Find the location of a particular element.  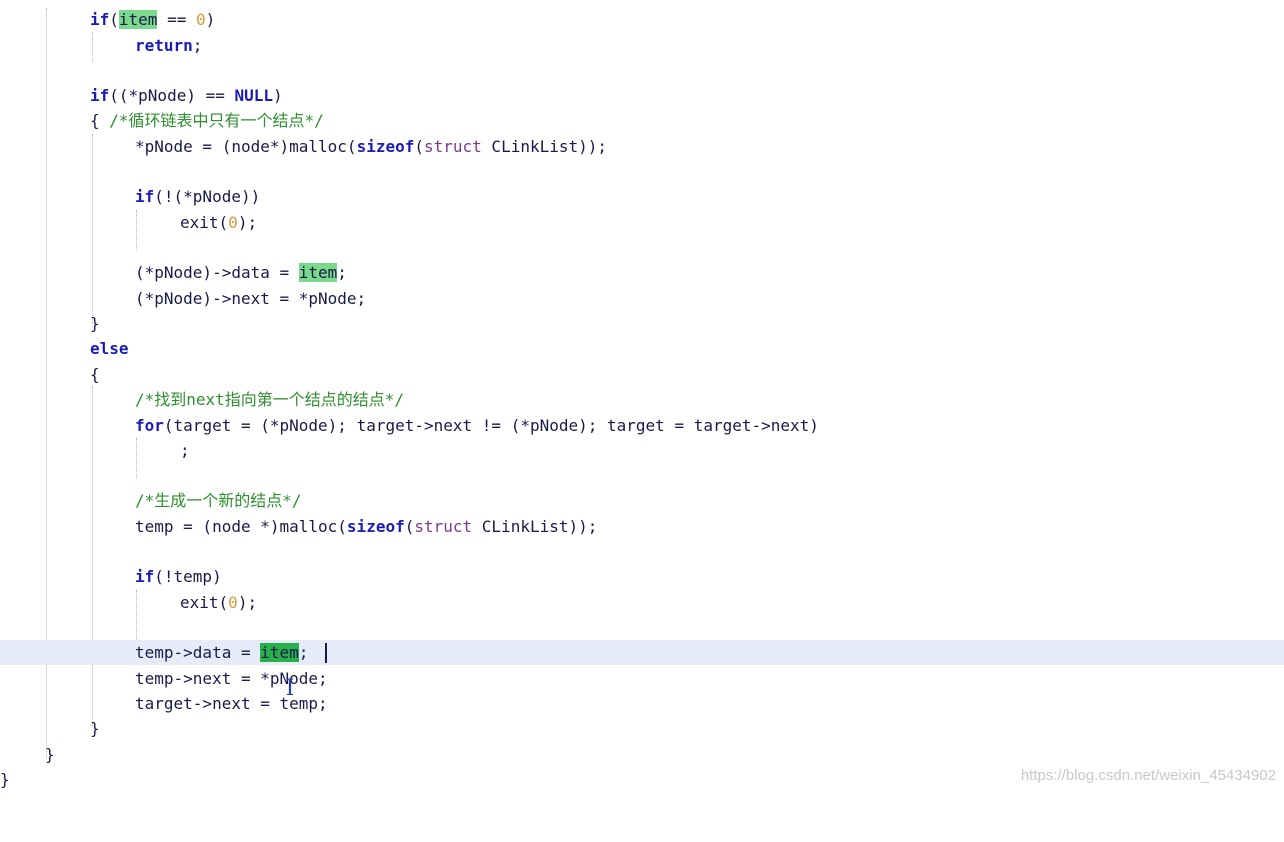

code-line: (*pNode)->next = *pNode; is located at coordinates (642, 298).